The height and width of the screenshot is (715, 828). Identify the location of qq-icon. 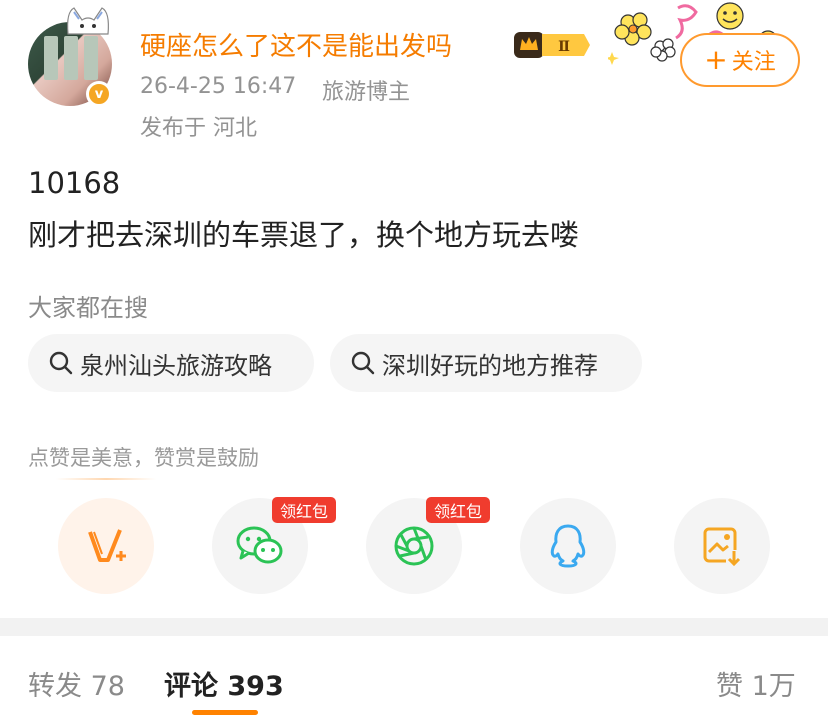
(568, 546).